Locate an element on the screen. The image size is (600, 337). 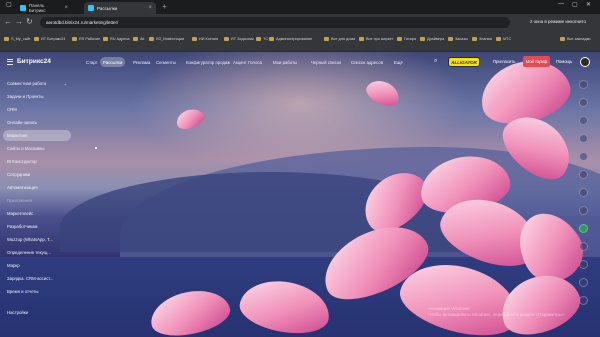
bookmark-item: ИЗ_Инвестиции is located at coordinates (166, 39).